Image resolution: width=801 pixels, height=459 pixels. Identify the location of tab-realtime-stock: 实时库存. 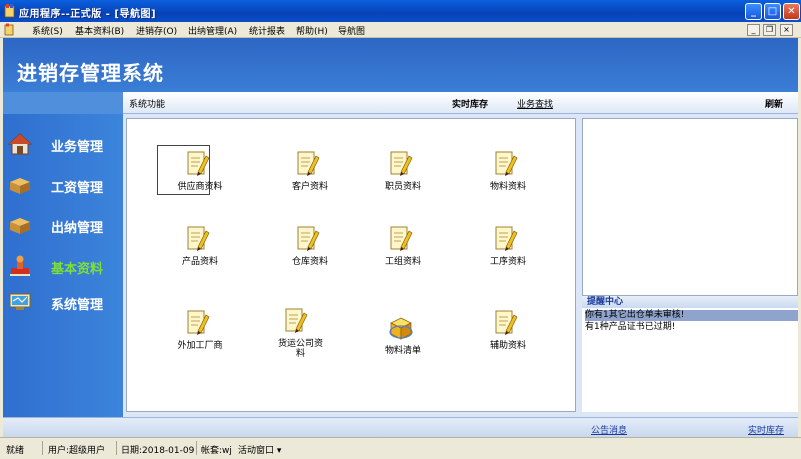
(470, 103).